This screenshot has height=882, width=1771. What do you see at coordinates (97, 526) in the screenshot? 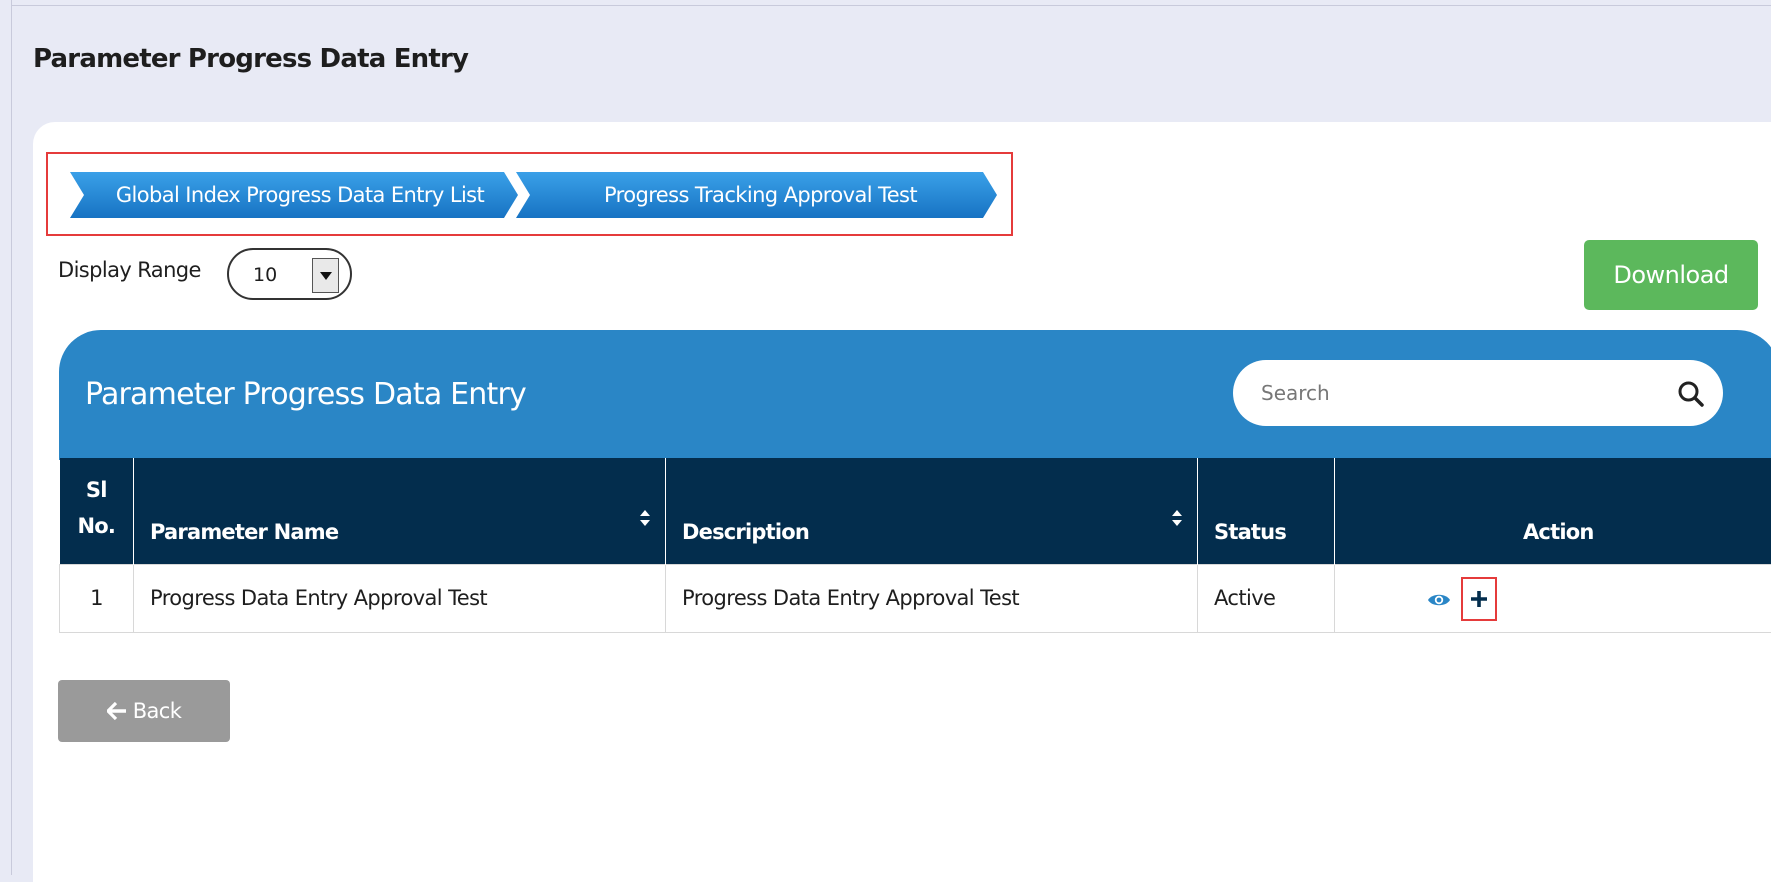
I see `column-header-sl-no-line2: No.` at bounding box center [97, 526].